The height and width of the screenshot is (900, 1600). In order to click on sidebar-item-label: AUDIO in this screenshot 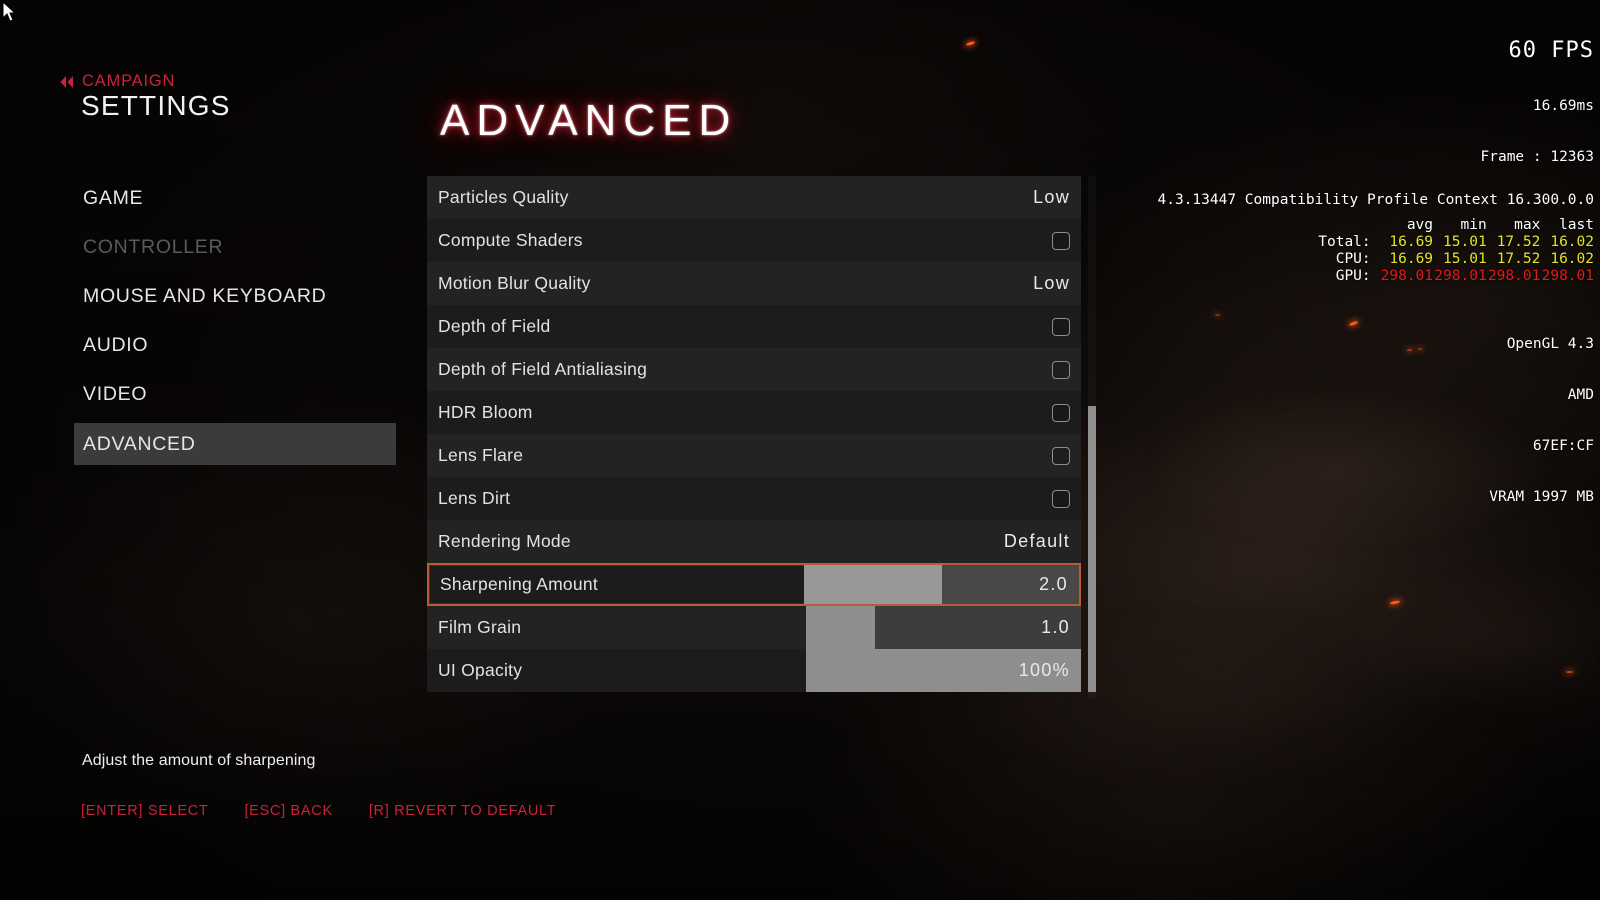, I will do `click(116, 344)`.